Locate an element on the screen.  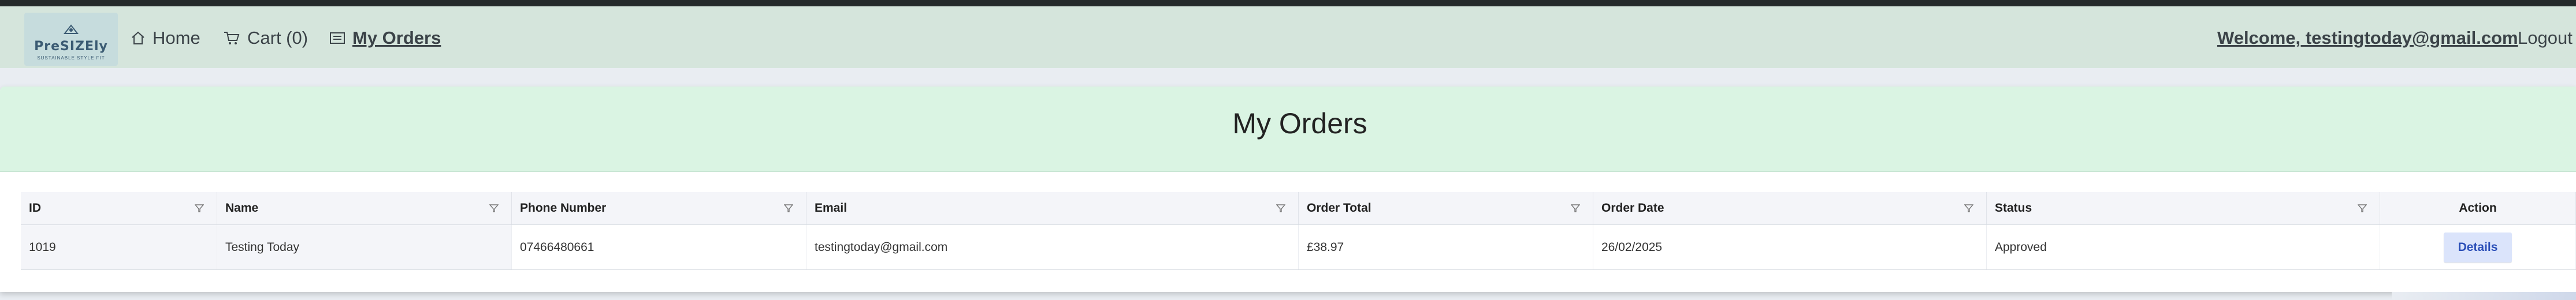
column-header-email-label: Email is located at coordinates (831, 208).